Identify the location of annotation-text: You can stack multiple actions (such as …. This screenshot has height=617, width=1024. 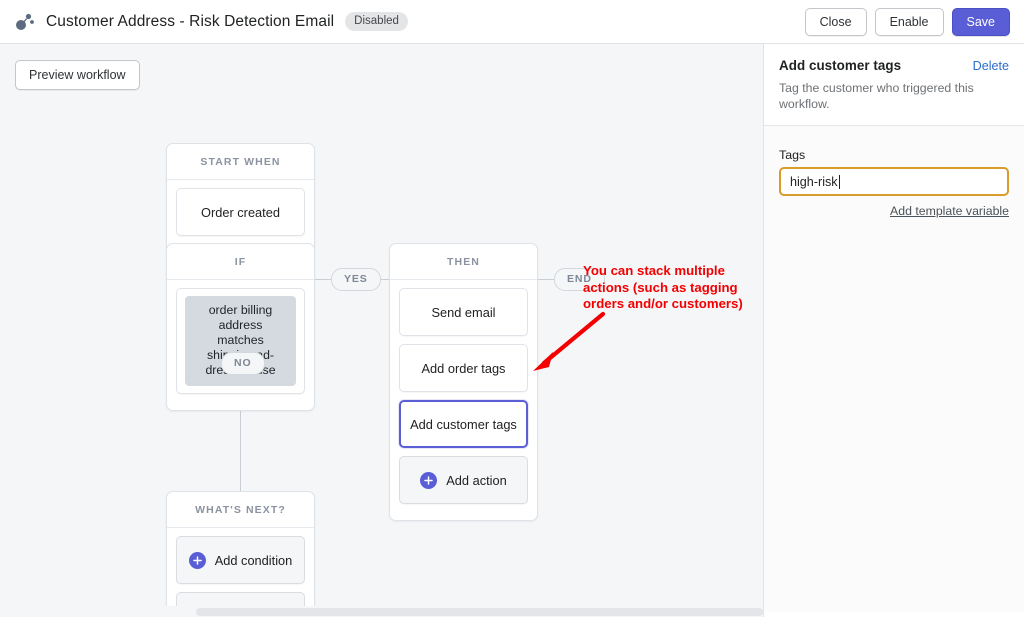
(663, 287).